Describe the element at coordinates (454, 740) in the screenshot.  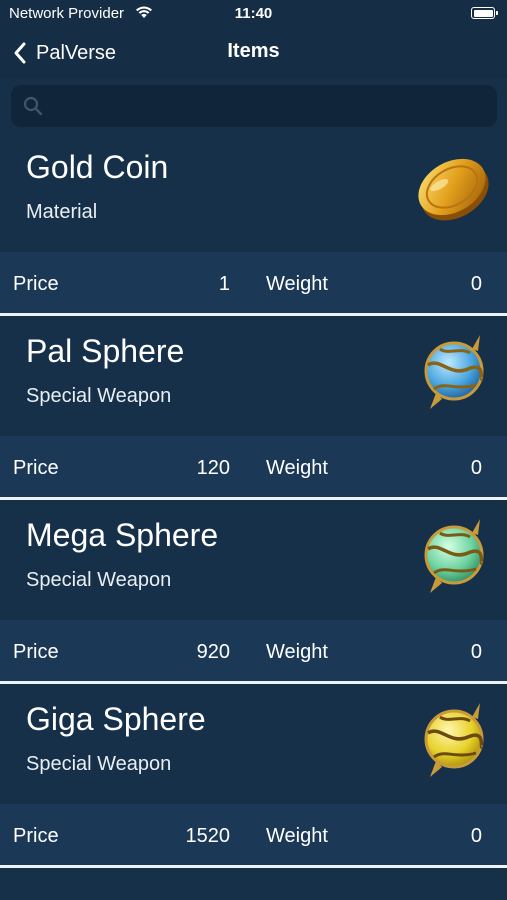
I see `giga-sphere-icon` at that location.